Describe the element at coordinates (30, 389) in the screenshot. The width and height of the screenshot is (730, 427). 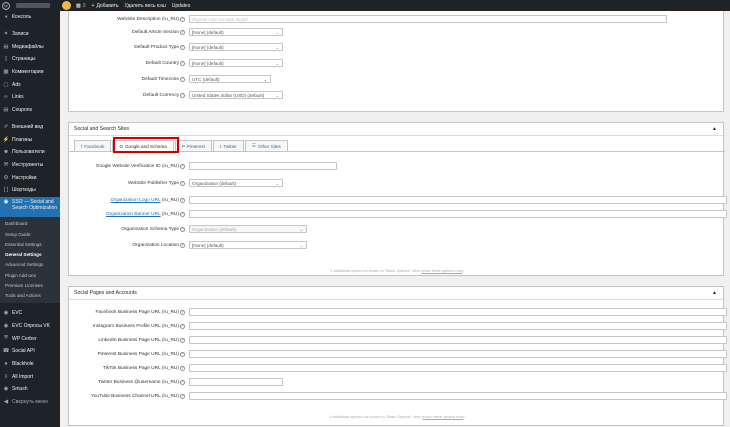
I see `sidebar-item-smush: ◉ Smush` at that location.